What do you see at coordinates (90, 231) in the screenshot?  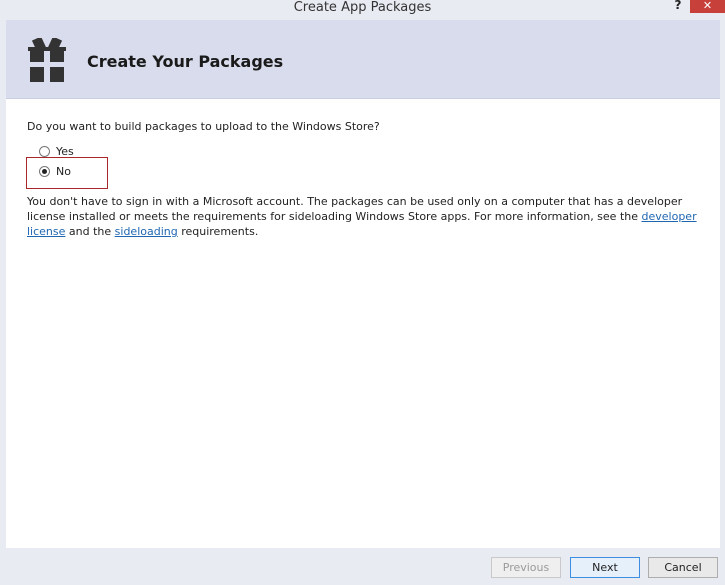 I see `info-text-and: and the` at bounding box center [90, 231].